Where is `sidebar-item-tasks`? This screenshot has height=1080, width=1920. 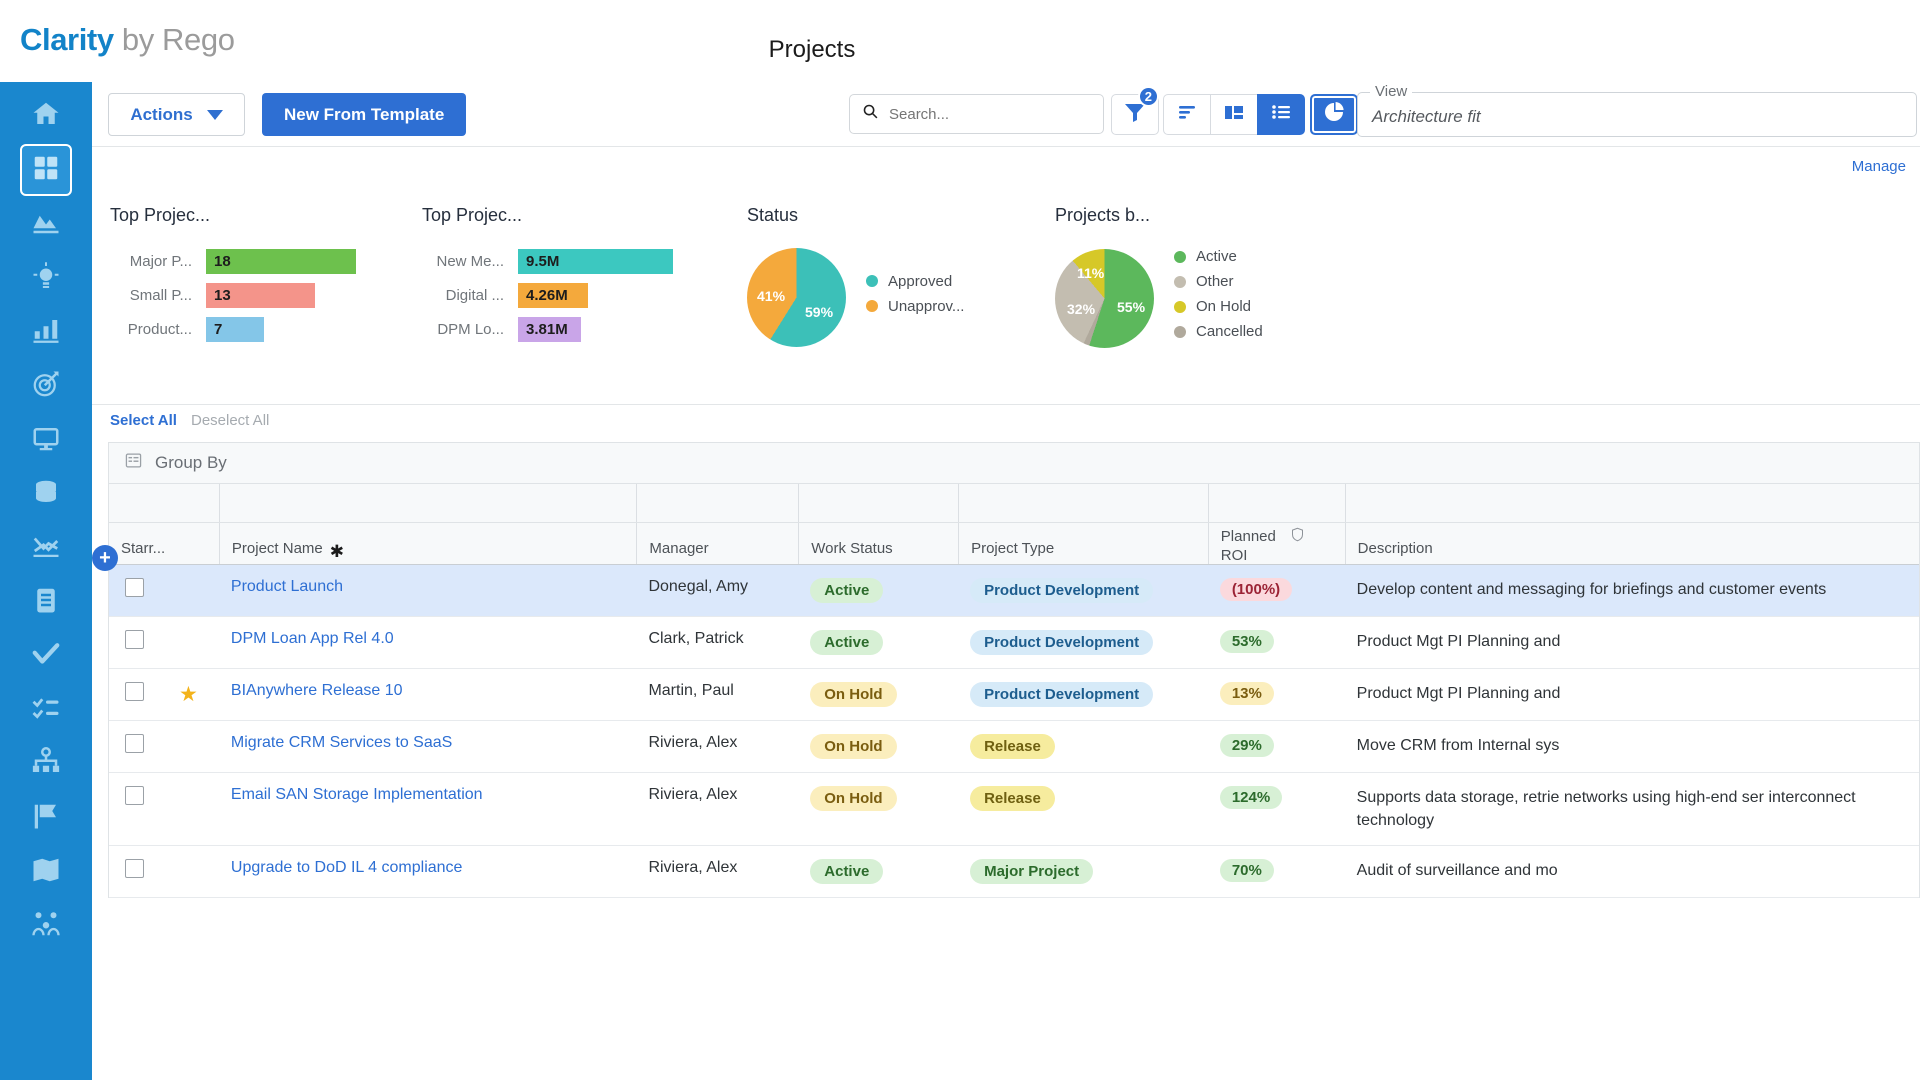
sidebar-item-tasks is located at coordinates (46, 602).